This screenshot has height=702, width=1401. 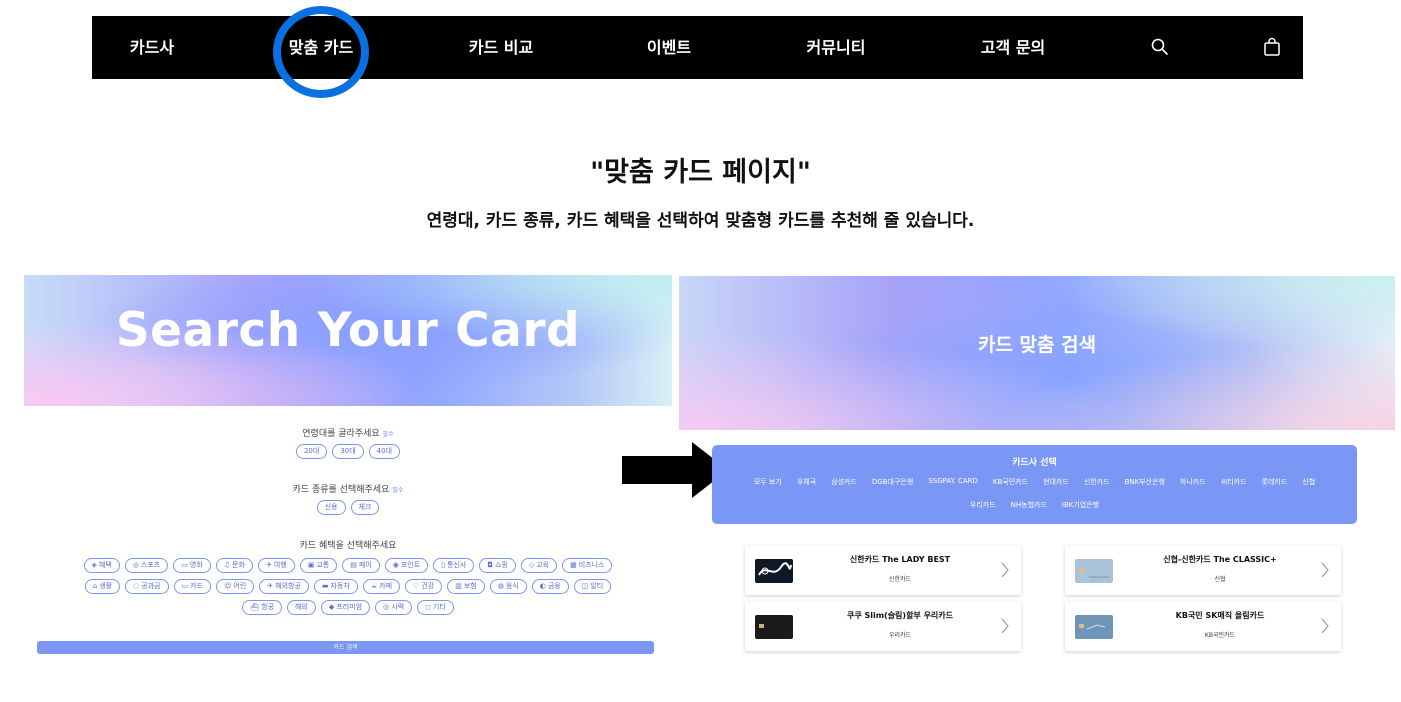 What do you see at coordinates (234, 565) in the screenshot?
I see `benefit-chip: ♫ 문화` at bounding box center [234, 565].